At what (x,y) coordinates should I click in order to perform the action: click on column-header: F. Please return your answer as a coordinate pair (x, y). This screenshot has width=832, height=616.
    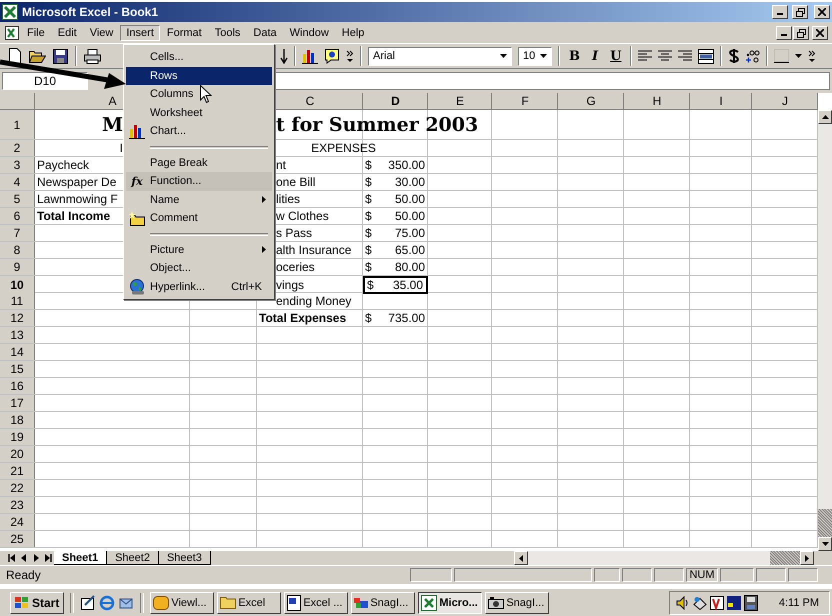
    Looking at the image, I should click on (525, 101).